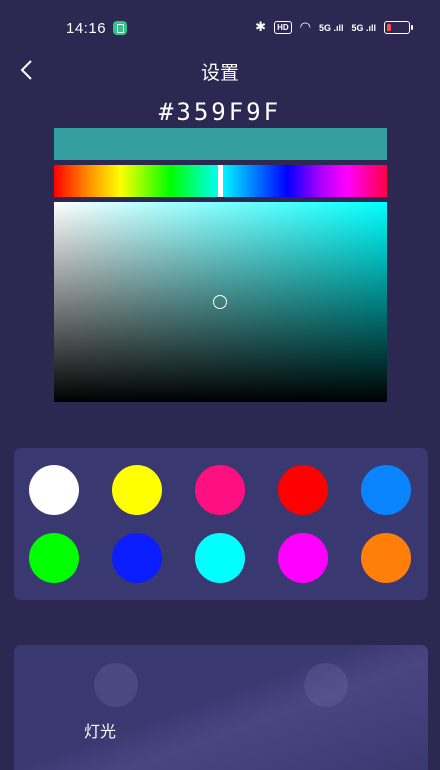 The width and height of the screenshot is (440, 770). I want to click on light-mode-label: 灯光, so click(100, 731).